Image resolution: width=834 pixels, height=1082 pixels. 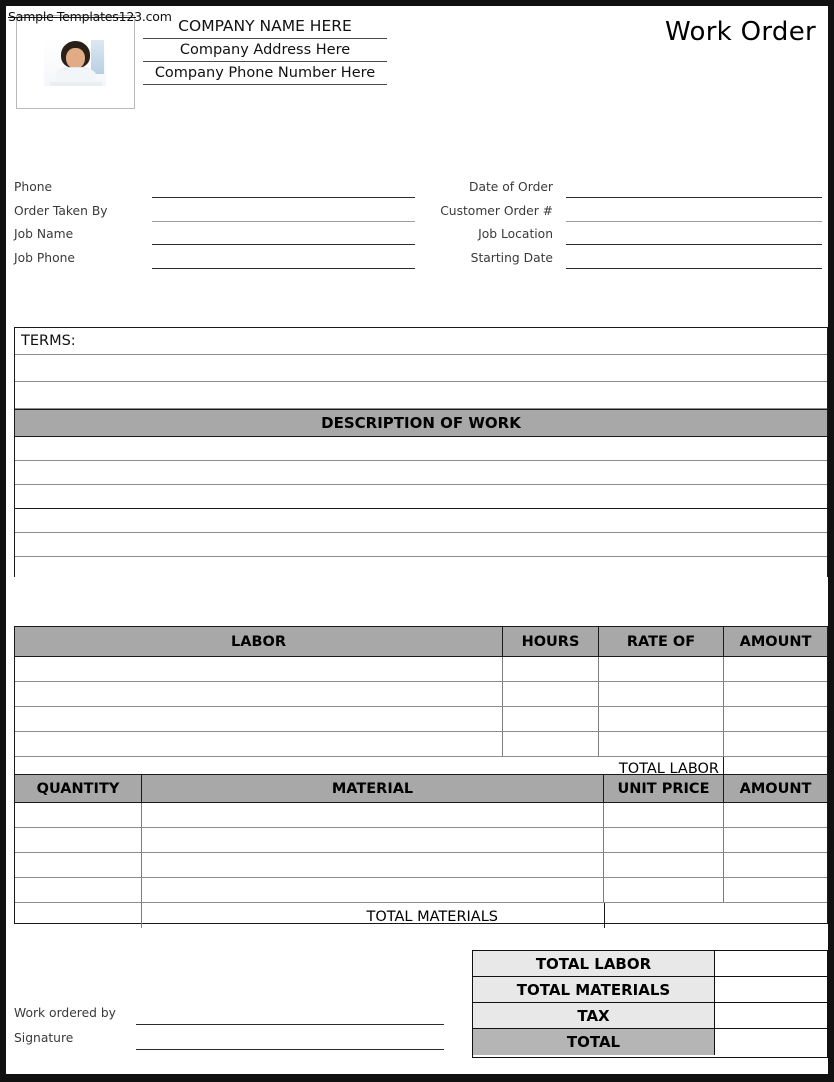 I want to click on totals-label-total-materials: TOTAL MATERIALS, so click(x=594, y=989).